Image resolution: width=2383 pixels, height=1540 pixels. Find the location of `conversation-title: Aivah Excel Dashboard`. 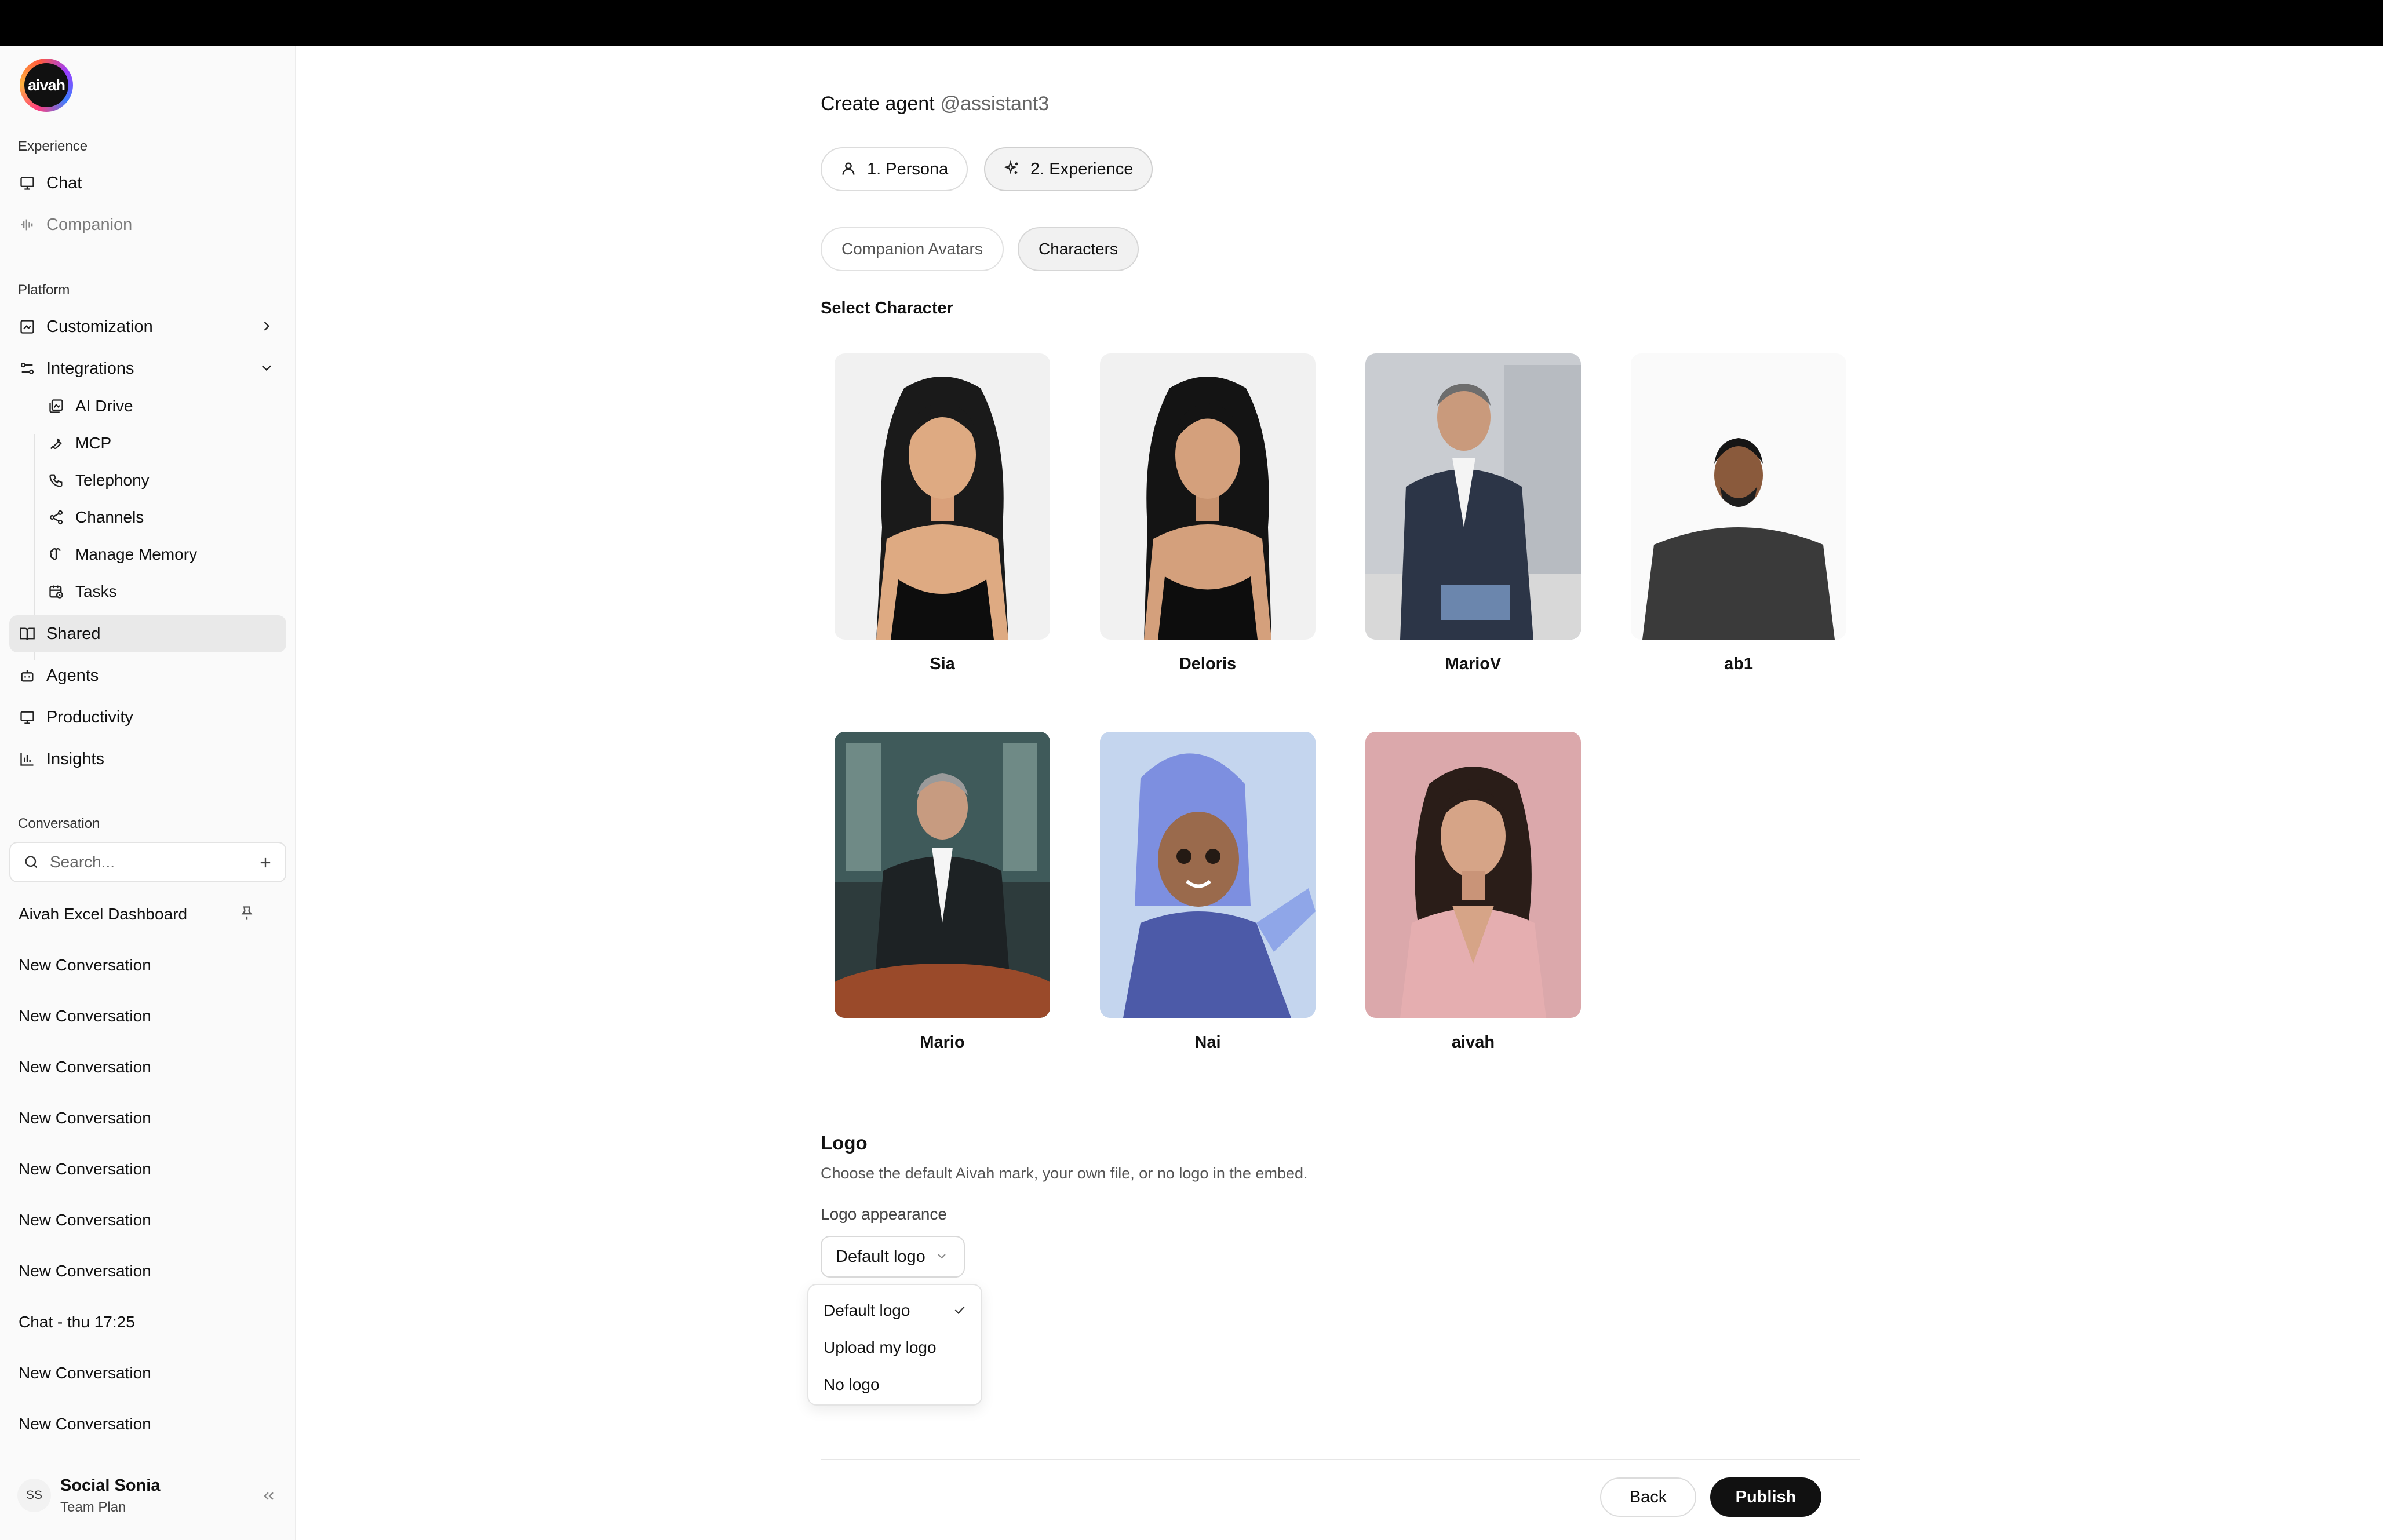

conversation-title: Aivah Excel Dashboard is located at coordinates (103, 914).